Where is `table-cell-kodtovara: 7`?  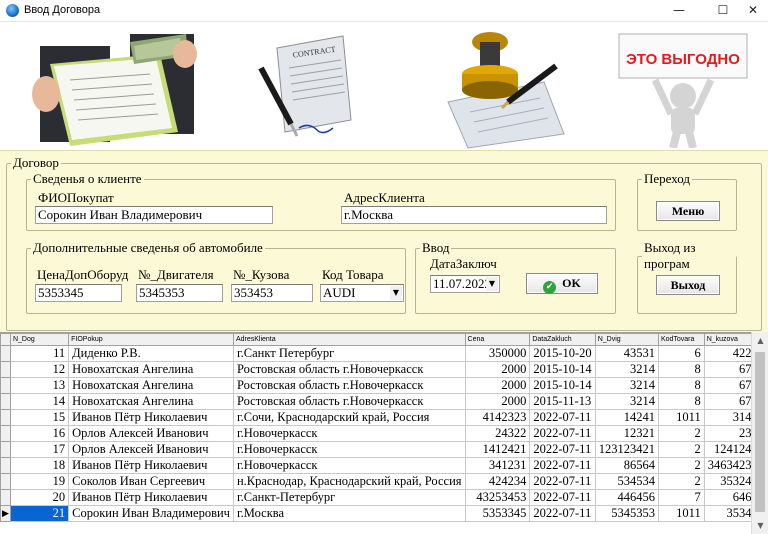
table-cell-kodtovara: 7 is located at coordinates (681, 497).